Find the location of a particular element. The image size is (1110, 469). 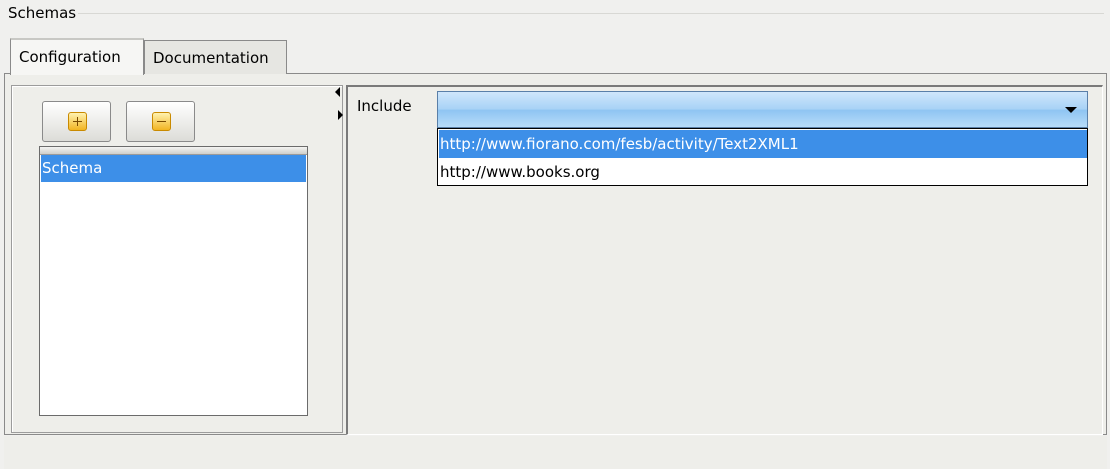

splitter-handle is located at coordinates (340, 259).